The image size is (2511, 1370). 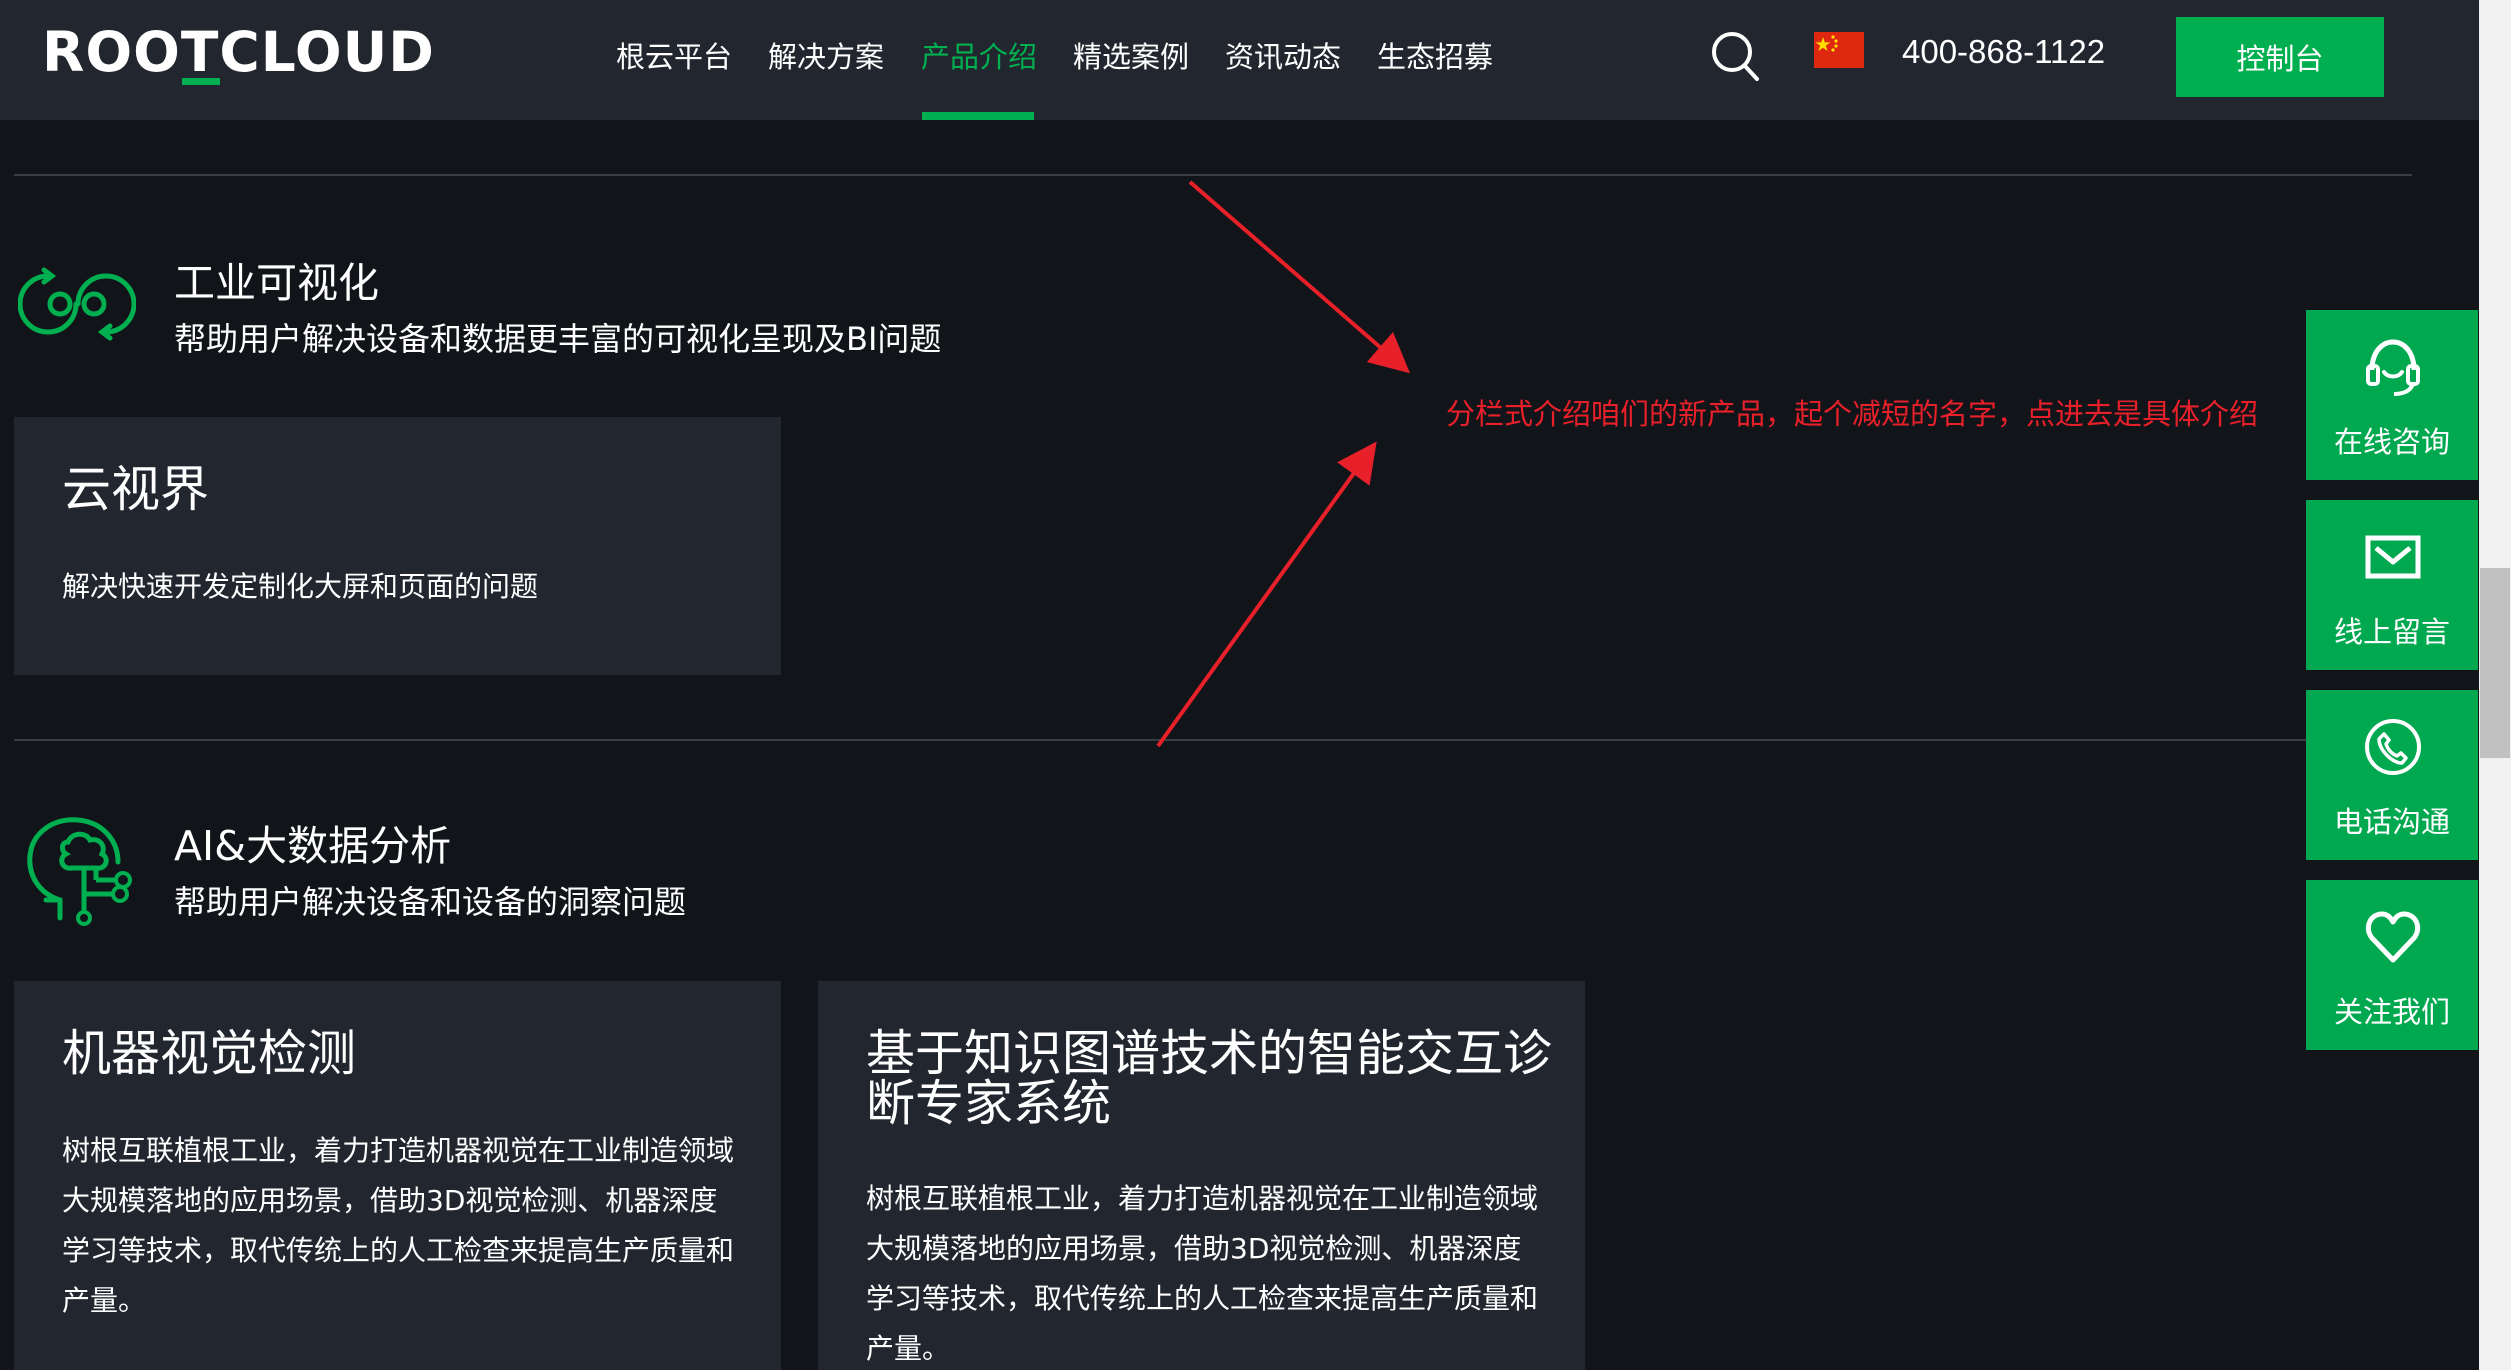 I want to click on section-title-ai-bigdata: AI&大数据分析, so click(x=313, y=846).